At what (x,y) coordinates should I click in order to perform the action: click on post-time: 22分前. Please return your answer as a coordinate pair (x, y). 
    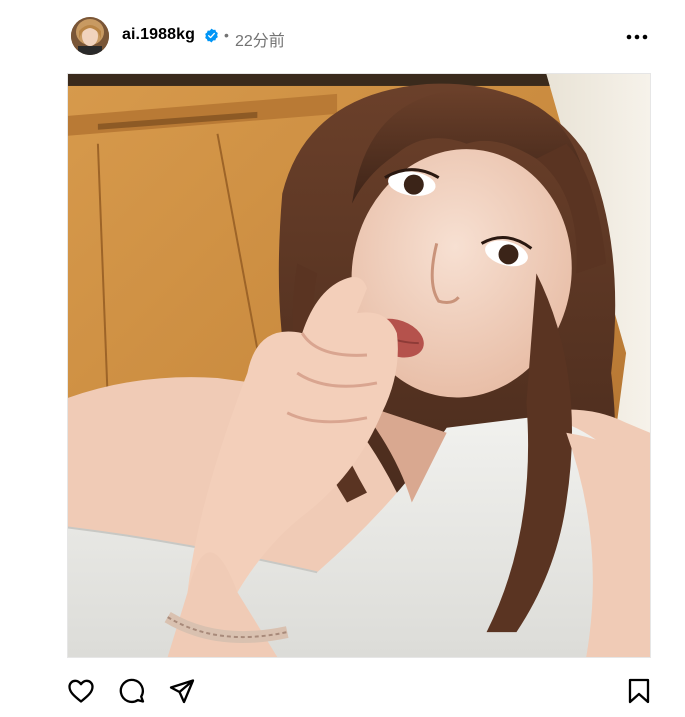
    Looking at the image, I should click on (260, 39).